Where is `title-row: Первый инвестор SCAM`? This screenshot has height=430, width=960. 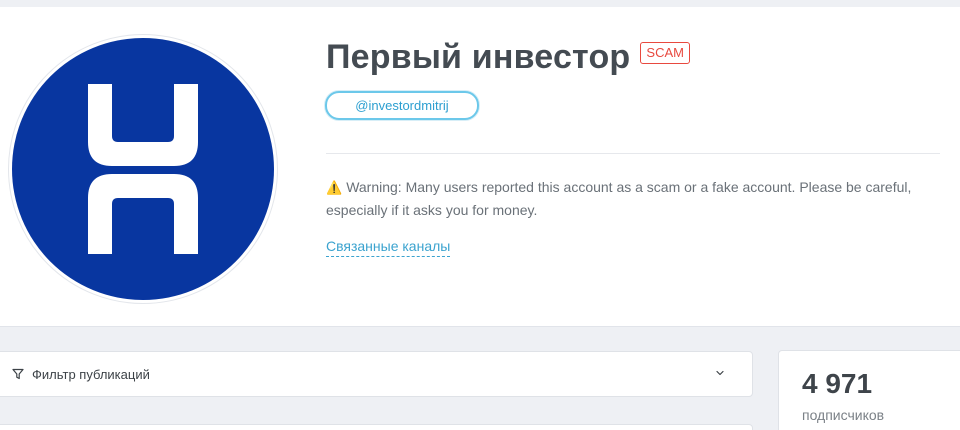 title-row: Первый инвестор SCAM is located at coordinates (508, 57).